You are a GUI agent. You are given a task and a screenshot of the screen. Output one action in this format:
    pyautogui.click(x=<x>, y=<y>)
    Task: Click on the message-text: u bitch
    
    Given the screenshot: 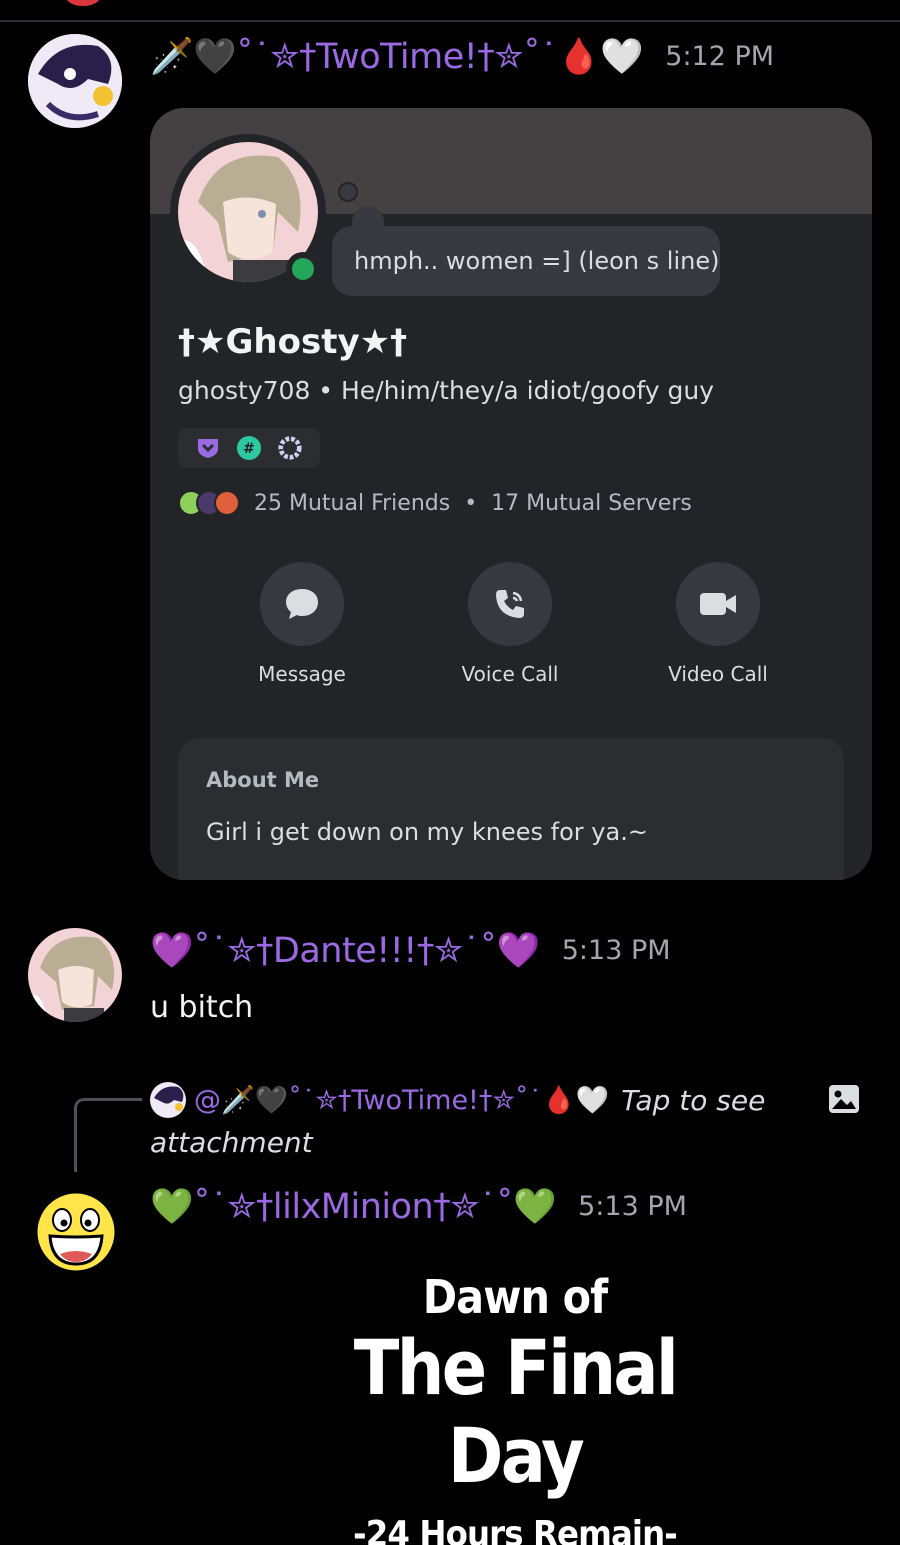 What is the action you would take?
    pyautogui.click(x=202, y=1007)
    